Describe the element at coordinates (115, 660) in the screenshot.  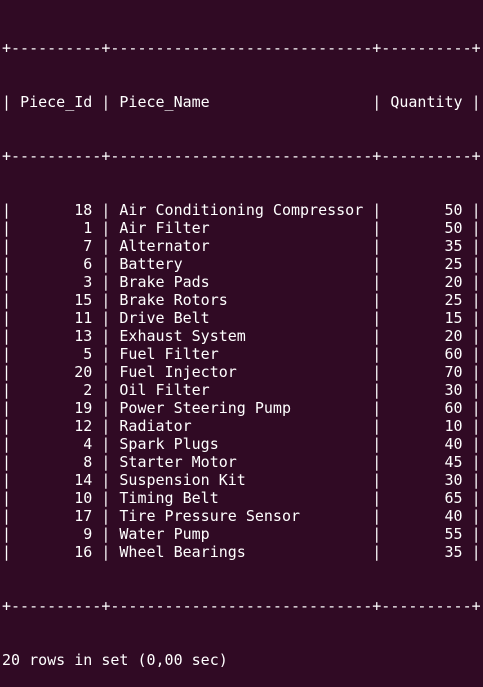
I see `status-line: 20 rows in set (0,00 sec)` at that location.